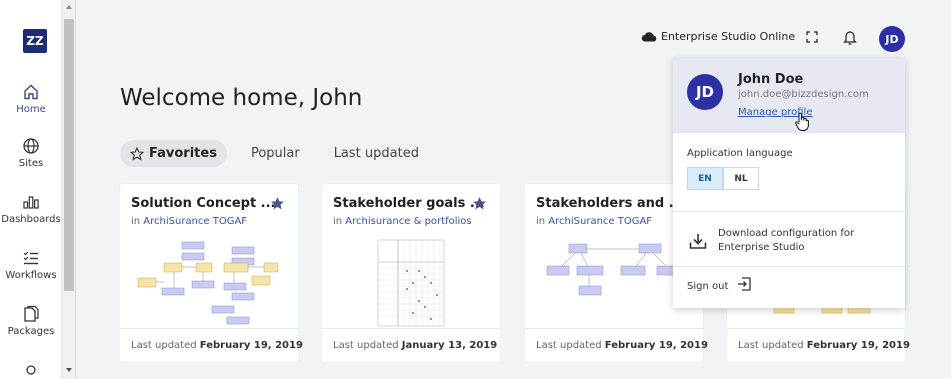  What do you see at coordinates (741, 178) in the screenshot?
I see `language-nl-button: NL` at bounding box center [741, 178].